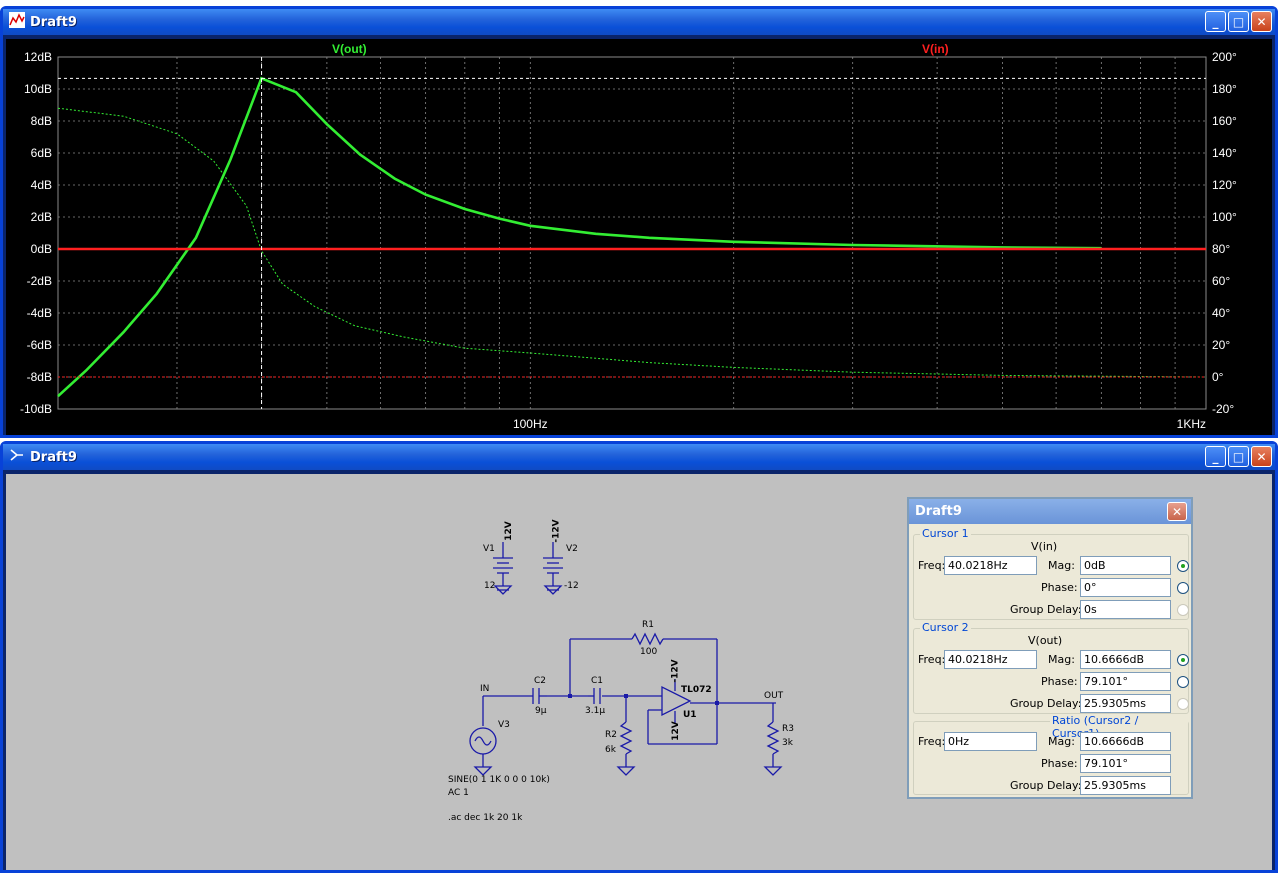  What do you see at coordinates (38, 89) in the screenshot?
I see `y-left-tick-label: 10dB` at bounding box center [38, 89].